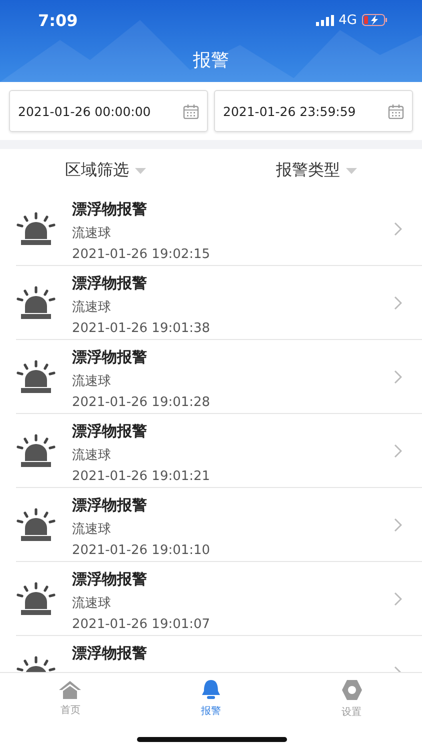 The height and width of the screenshot is (750, 422). Describe the element at coordinates (58, 20) in the screenshot. I see `clock-time: 7:09` at that location.